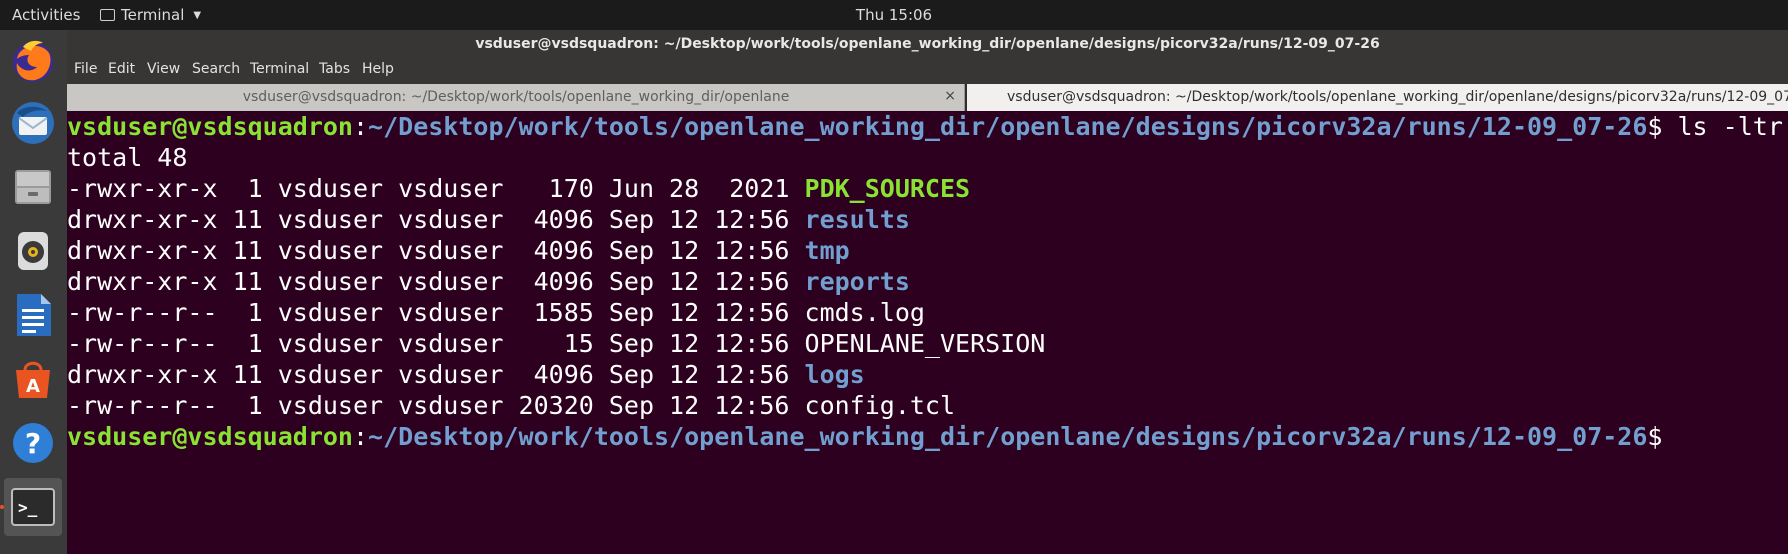 The image size is (1788, 554). I want to click on app-name: Terminal, so click(153, 15).